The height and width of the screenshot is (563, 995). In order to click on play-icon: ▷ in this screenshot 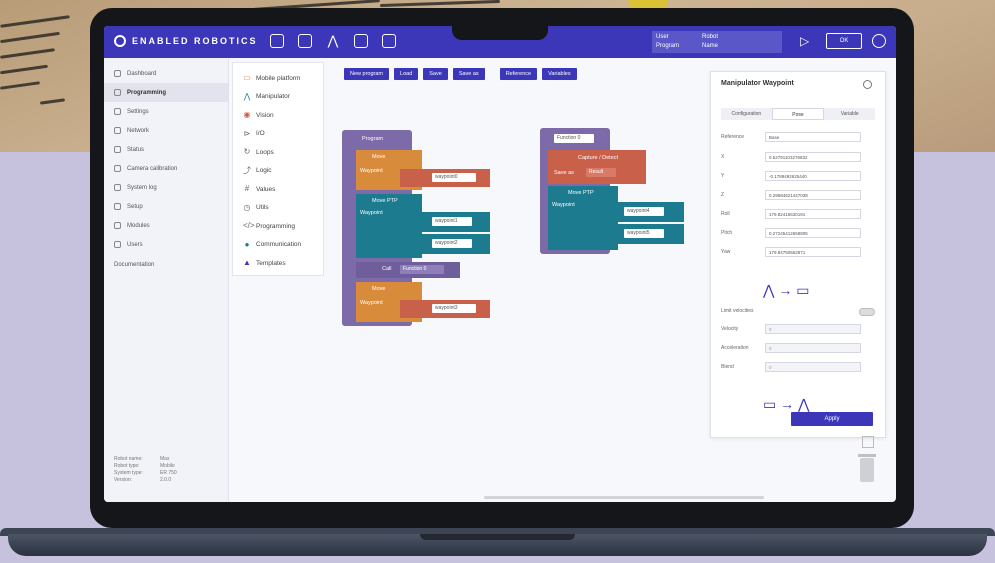, I will do `click(804, 41)`.